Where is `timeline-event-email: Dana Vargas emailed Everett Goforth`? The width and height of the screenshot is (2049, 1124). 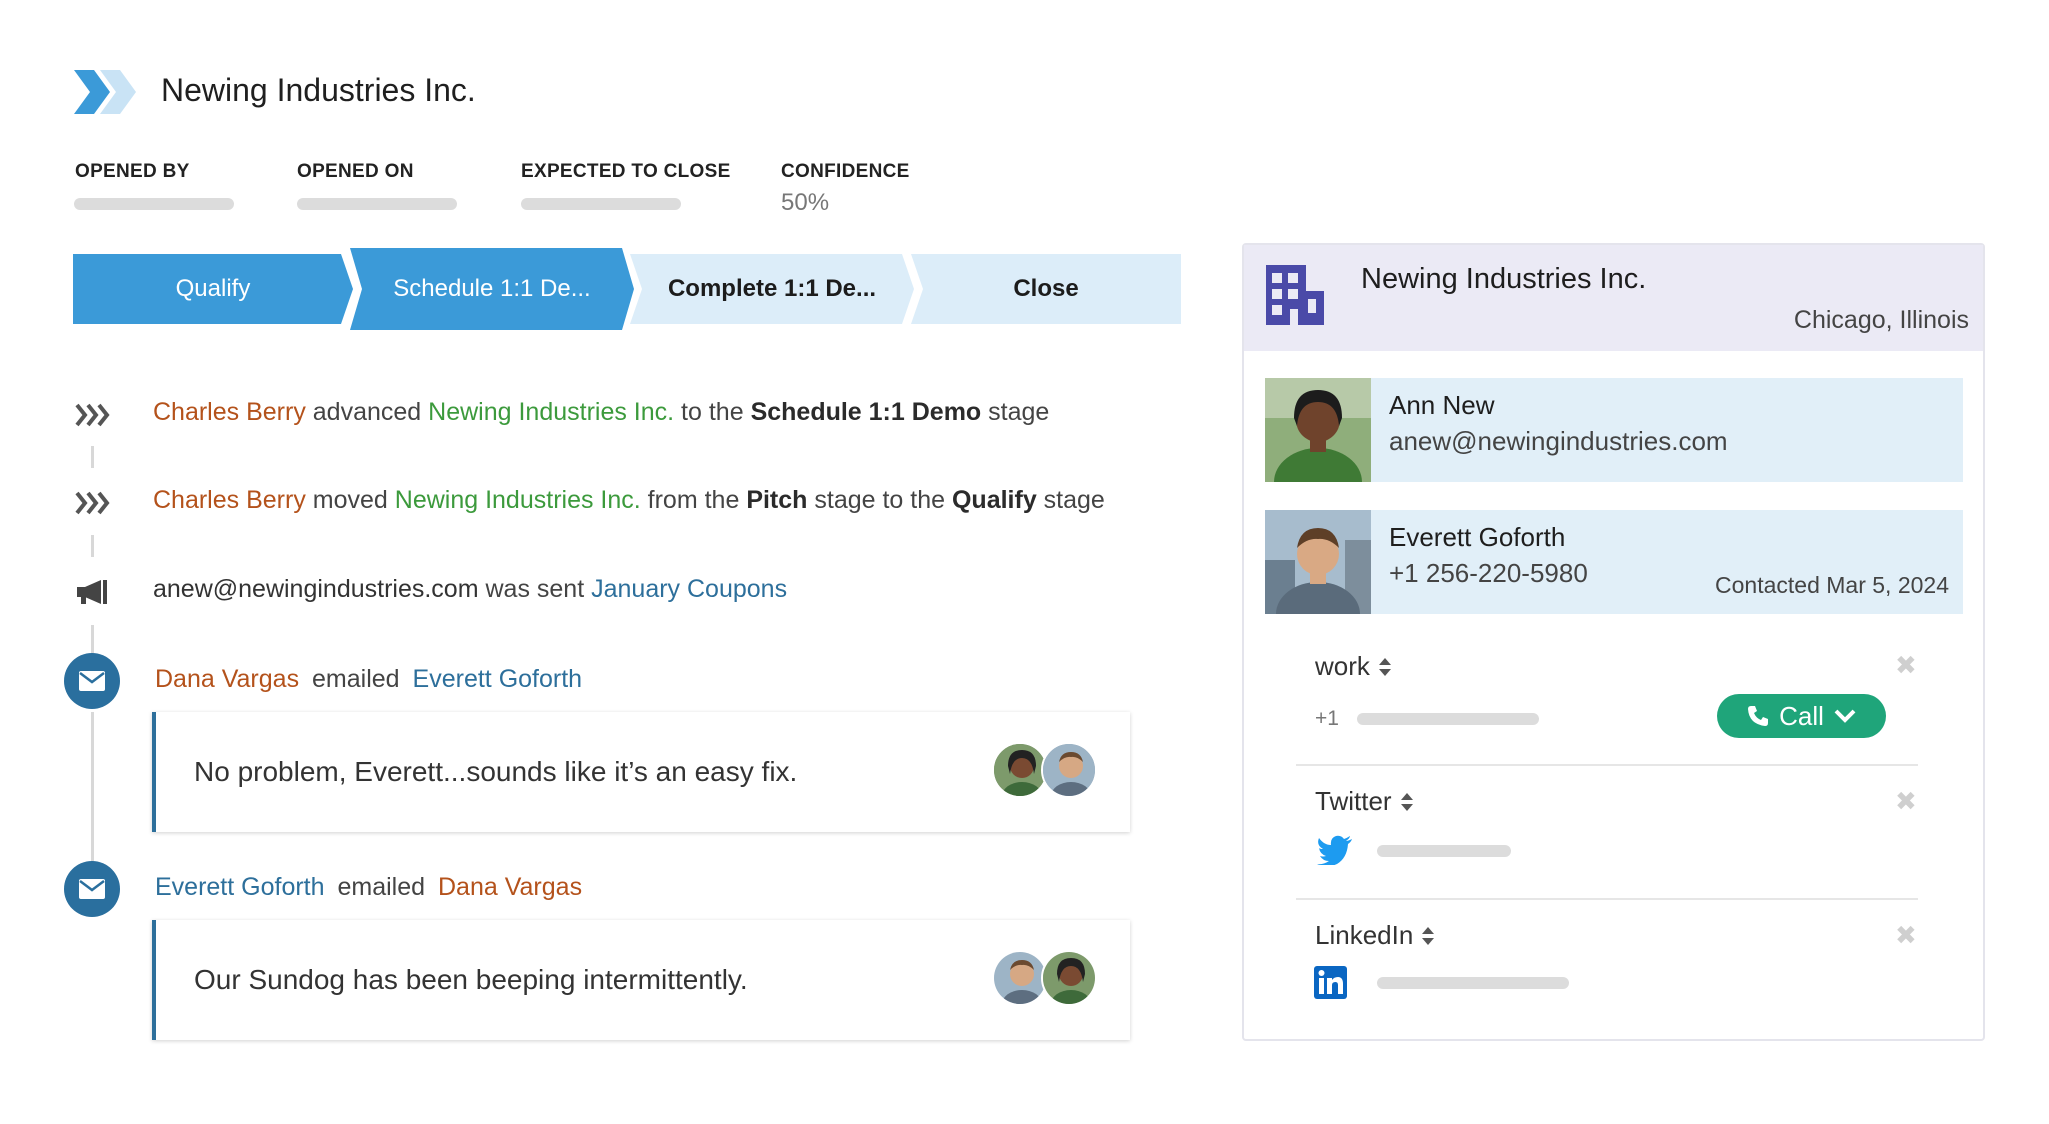 timeline-event-email: Dana Vargas emailed Everett Goforth is located at coordinates (368, 679).